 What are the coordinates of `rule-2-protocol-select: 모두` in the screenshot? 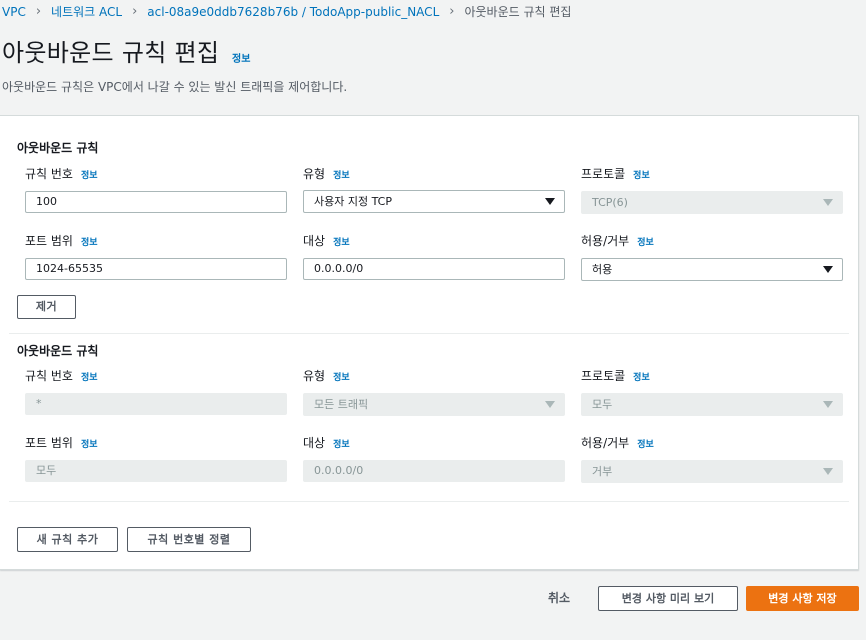 It's located at (712, 404).